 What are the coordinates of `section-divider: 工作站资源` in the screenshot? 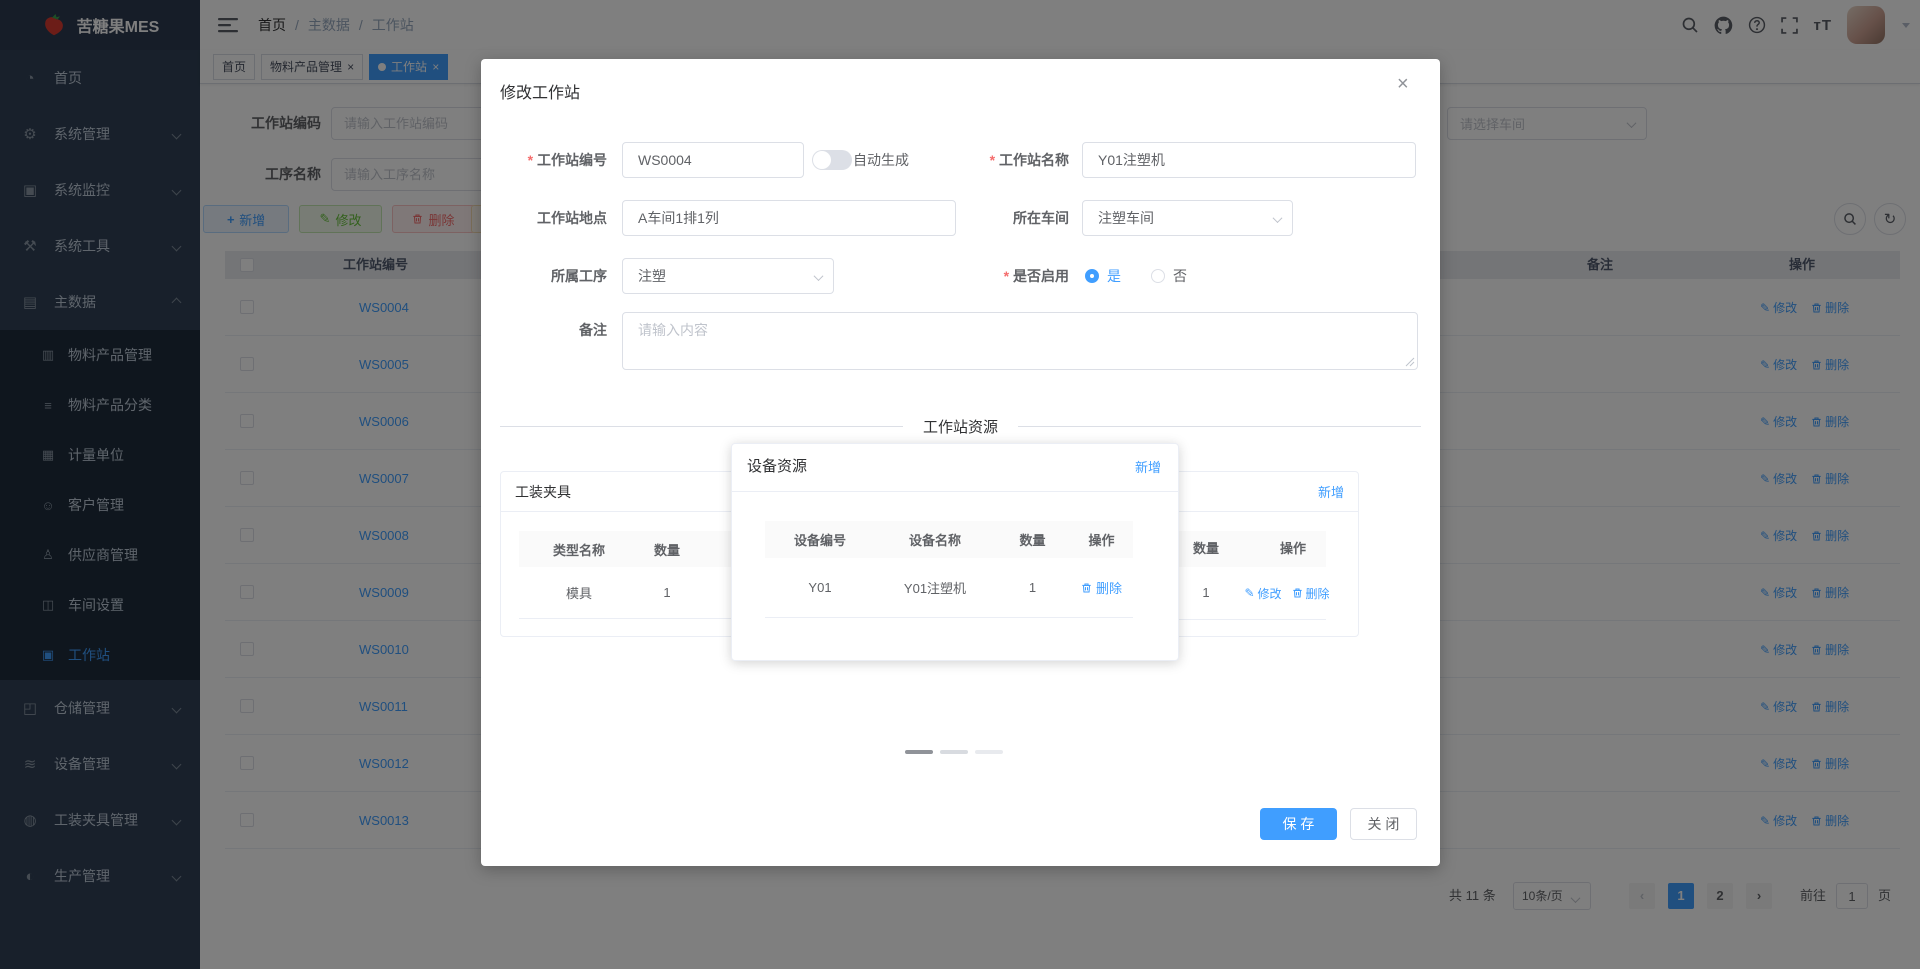 It's located at (961, 426).